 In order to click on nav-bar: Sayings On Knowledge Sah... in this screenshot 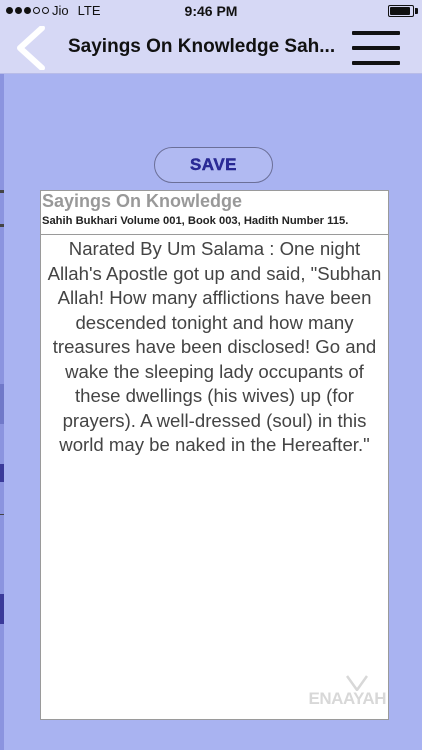, I will do `click(211, 48)`.